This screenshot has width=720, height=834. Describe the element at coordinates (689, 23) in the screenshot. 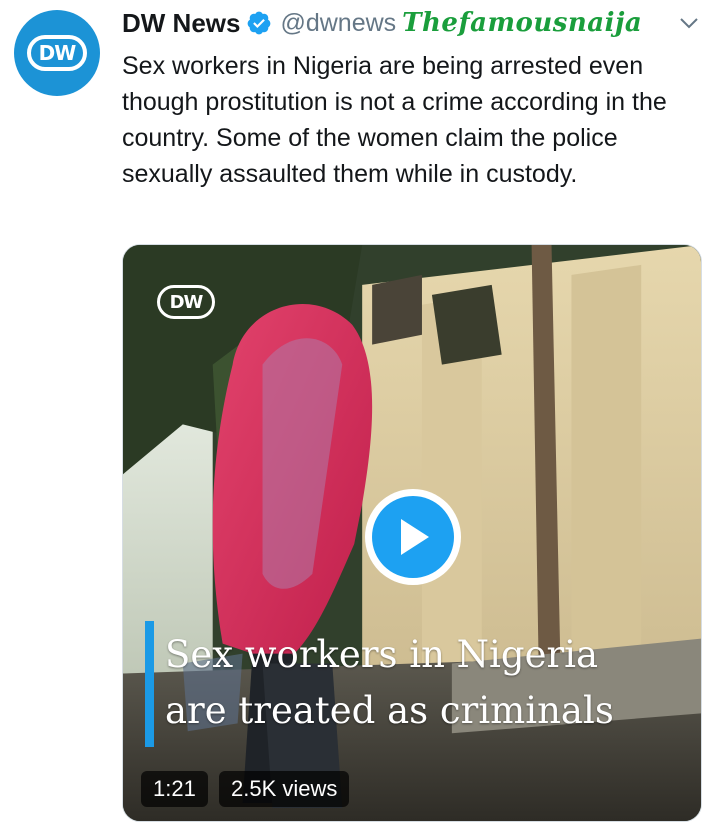

I see `chevron-down-icon` at that location.